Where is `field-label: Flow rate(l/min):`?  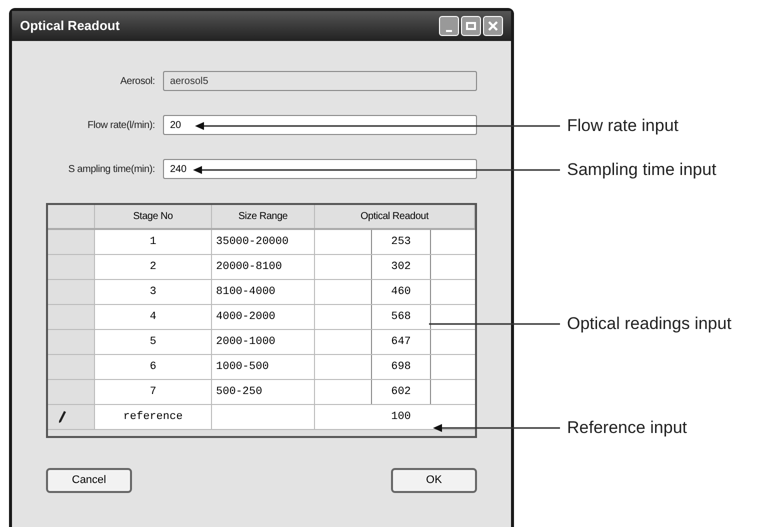 field-label: Flow rate(l/min): is located at coordinates (121, 125).